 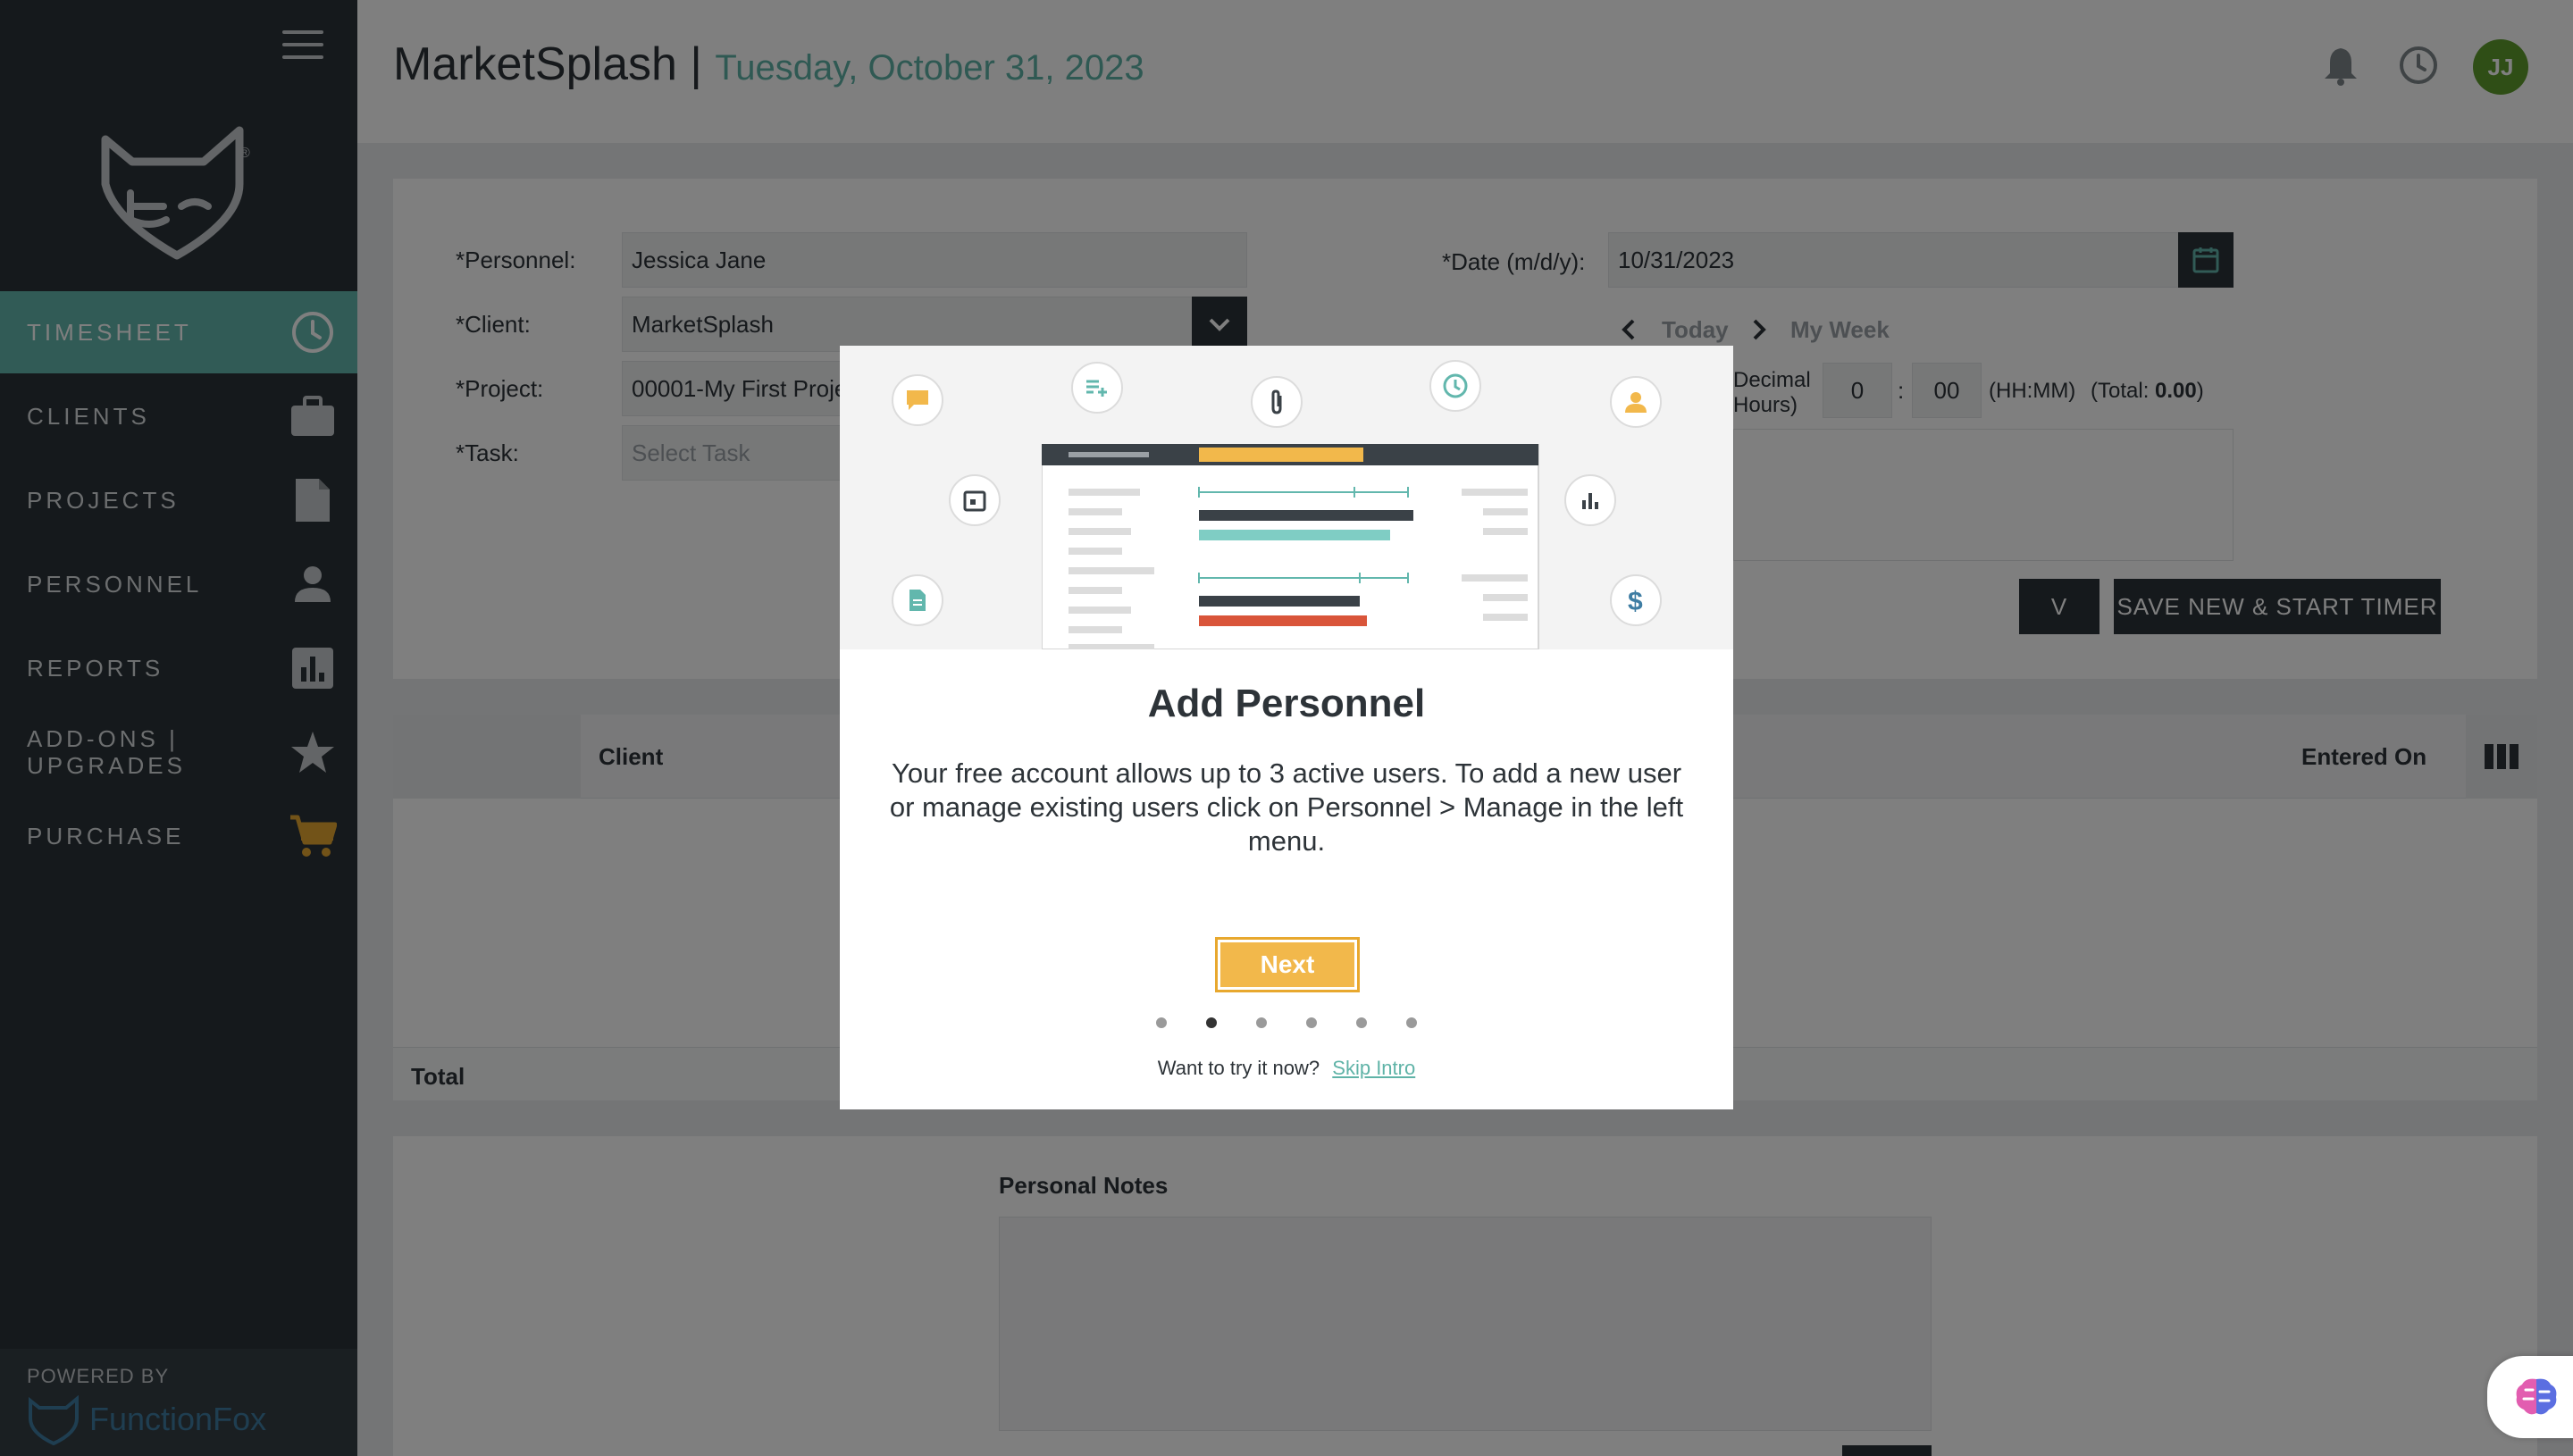 I want to click on clock-small-icon, so click(x=1455, y=386).